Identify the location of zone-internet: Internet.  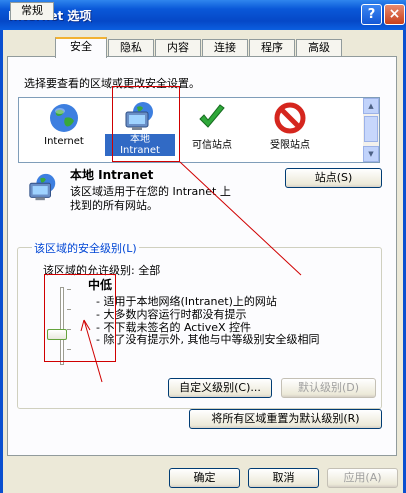
(64, 129).